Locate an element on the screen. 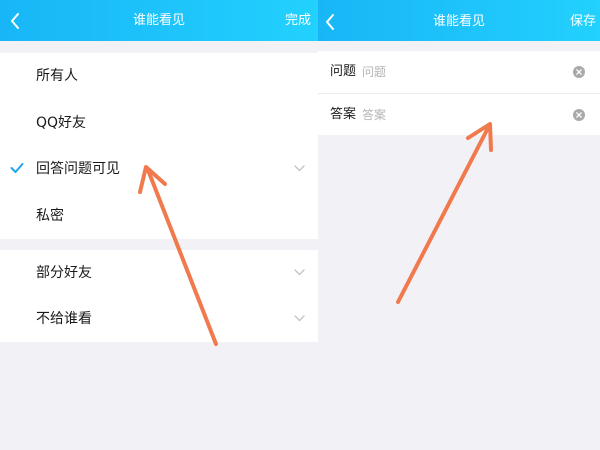  done-button: 完成 is located at coordinates (298, 20).